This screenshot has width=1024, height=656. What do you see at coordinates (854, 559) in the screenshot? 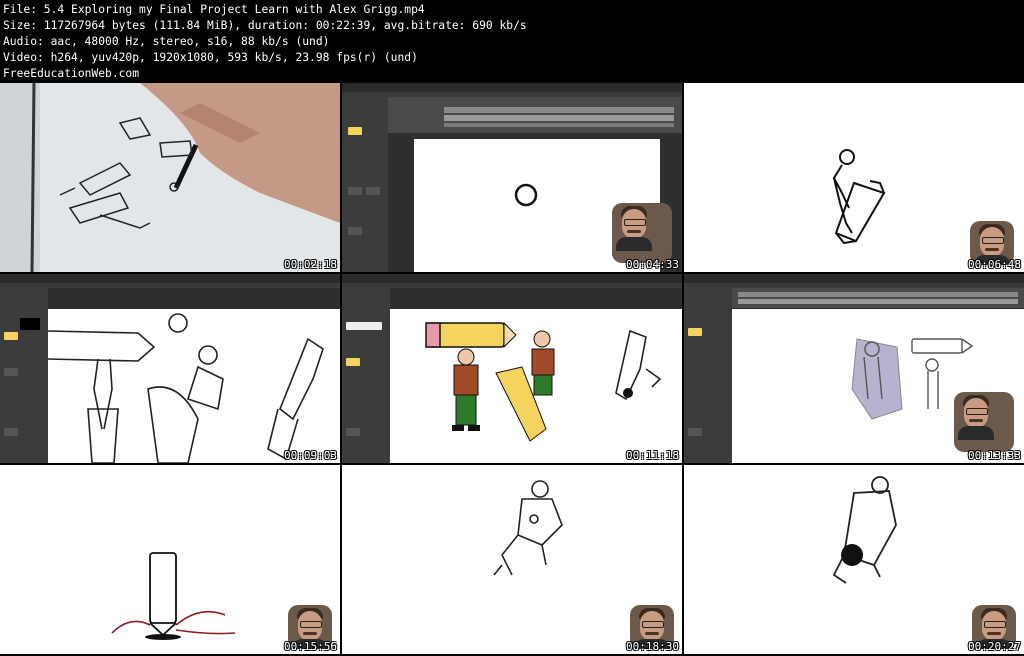
I see `thumbnail-9: 00:20:27` at bounding box center [854, 559].